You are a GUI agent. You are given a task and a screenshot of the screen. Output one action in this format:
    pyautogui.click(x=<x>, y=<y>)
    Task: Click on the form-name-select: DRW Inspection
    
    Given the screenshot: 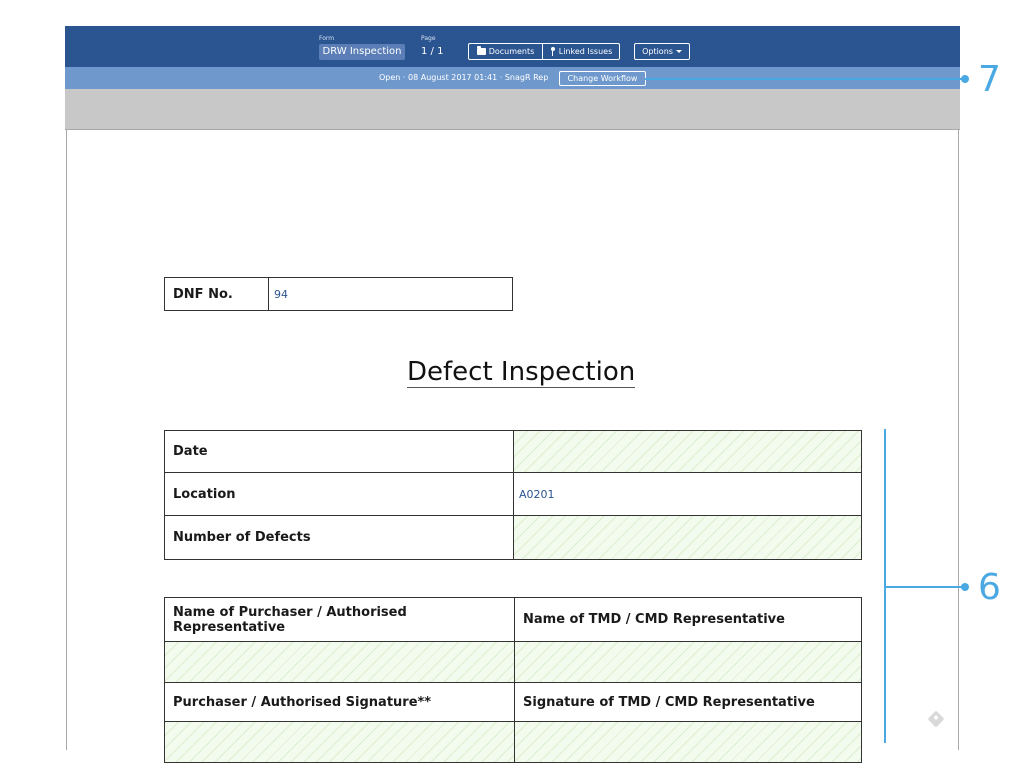 What is the action you would take?
    pyautogui.click(x=362, y=52)
    